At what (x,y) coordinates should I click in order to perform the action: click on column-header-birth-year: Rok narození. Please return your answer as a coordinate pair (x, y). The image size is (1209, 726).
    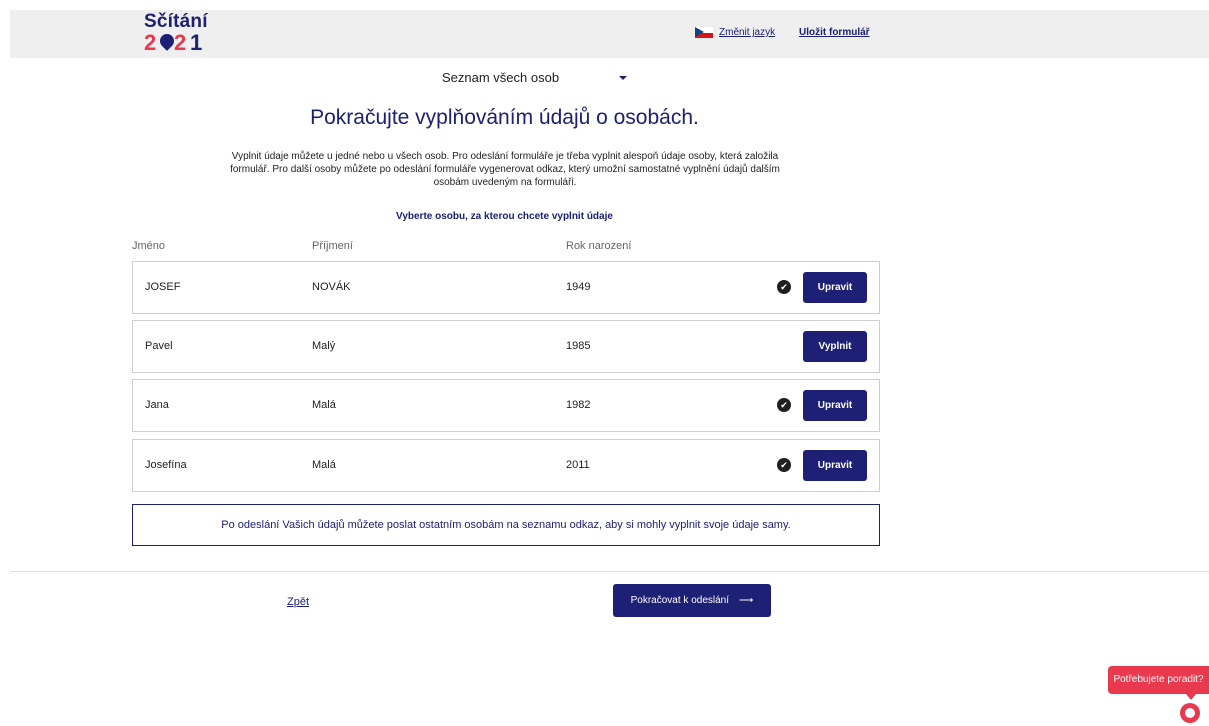
    Looking at the image, I should click on (599, 246).